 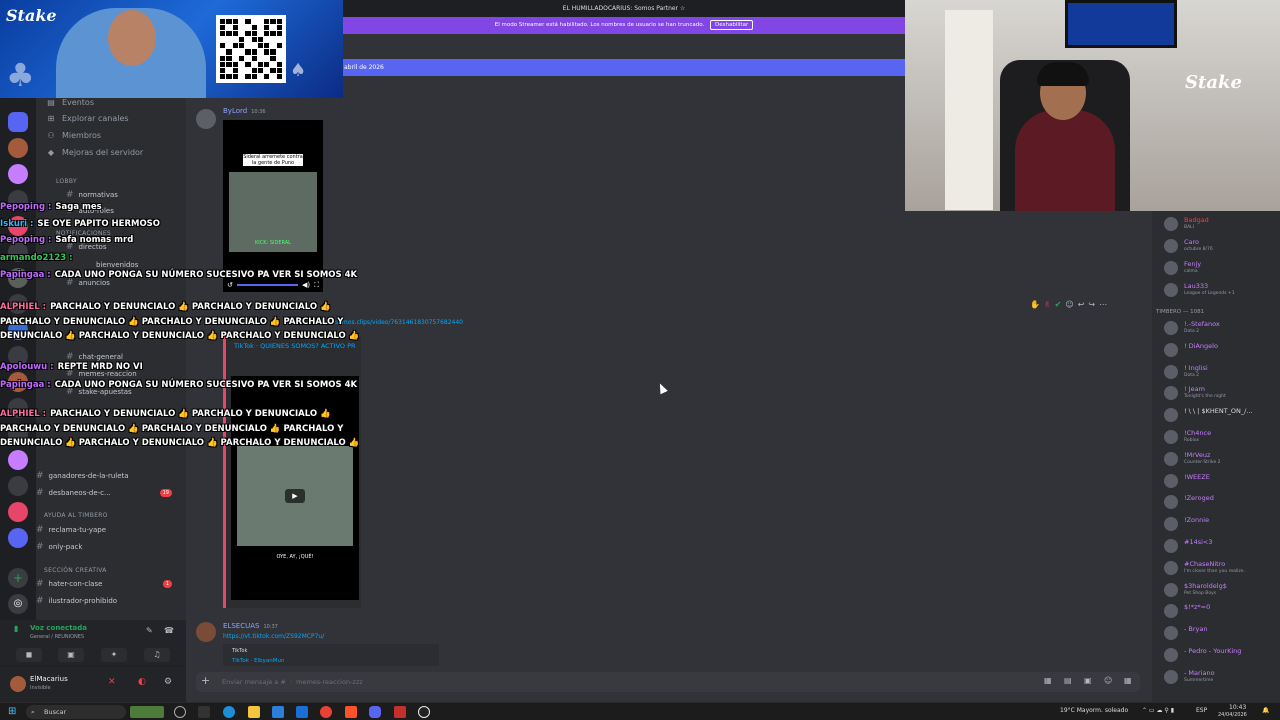 What do you see at coordinates (351, 712) in the screenshot?
I see `brave-icon` at bounding box center [351, 712].